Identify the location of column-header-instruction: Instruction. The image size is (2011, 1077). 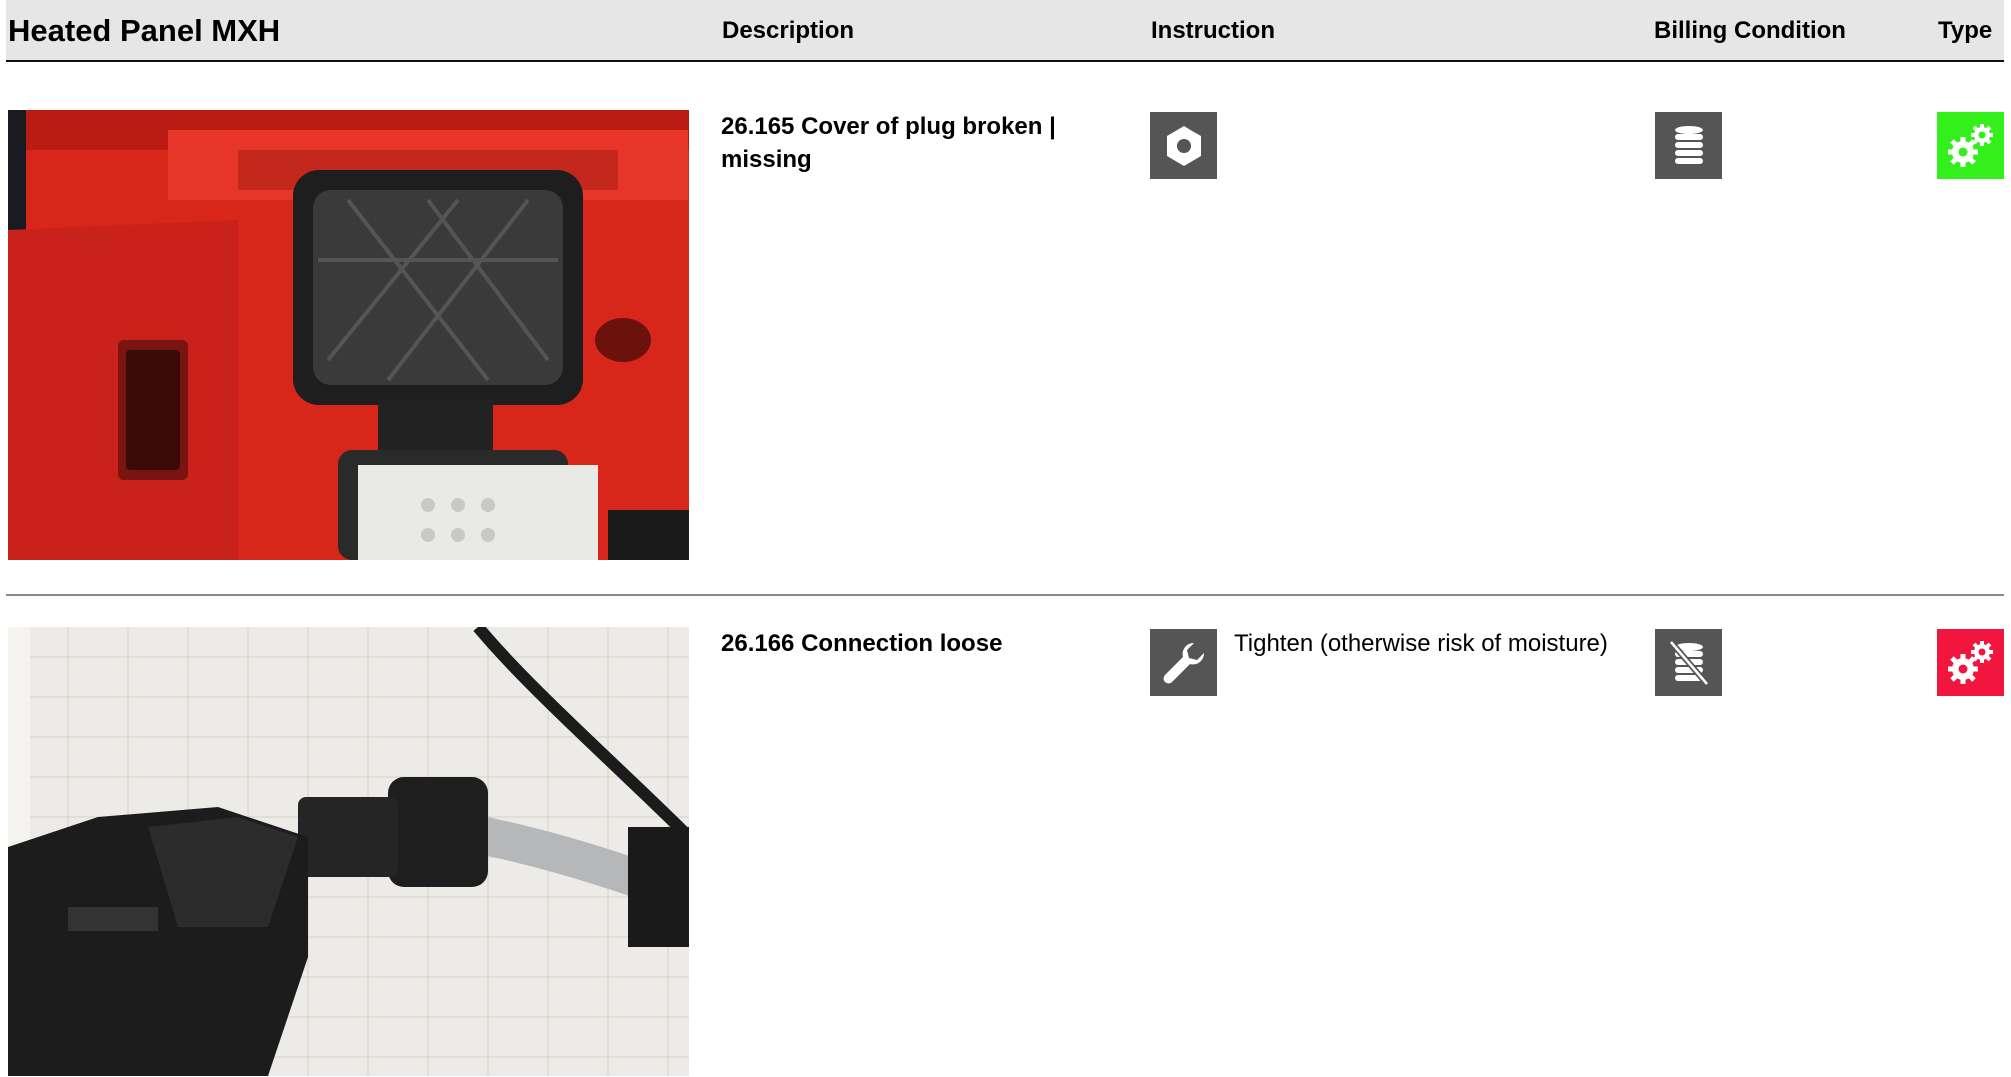
(1213, 30).